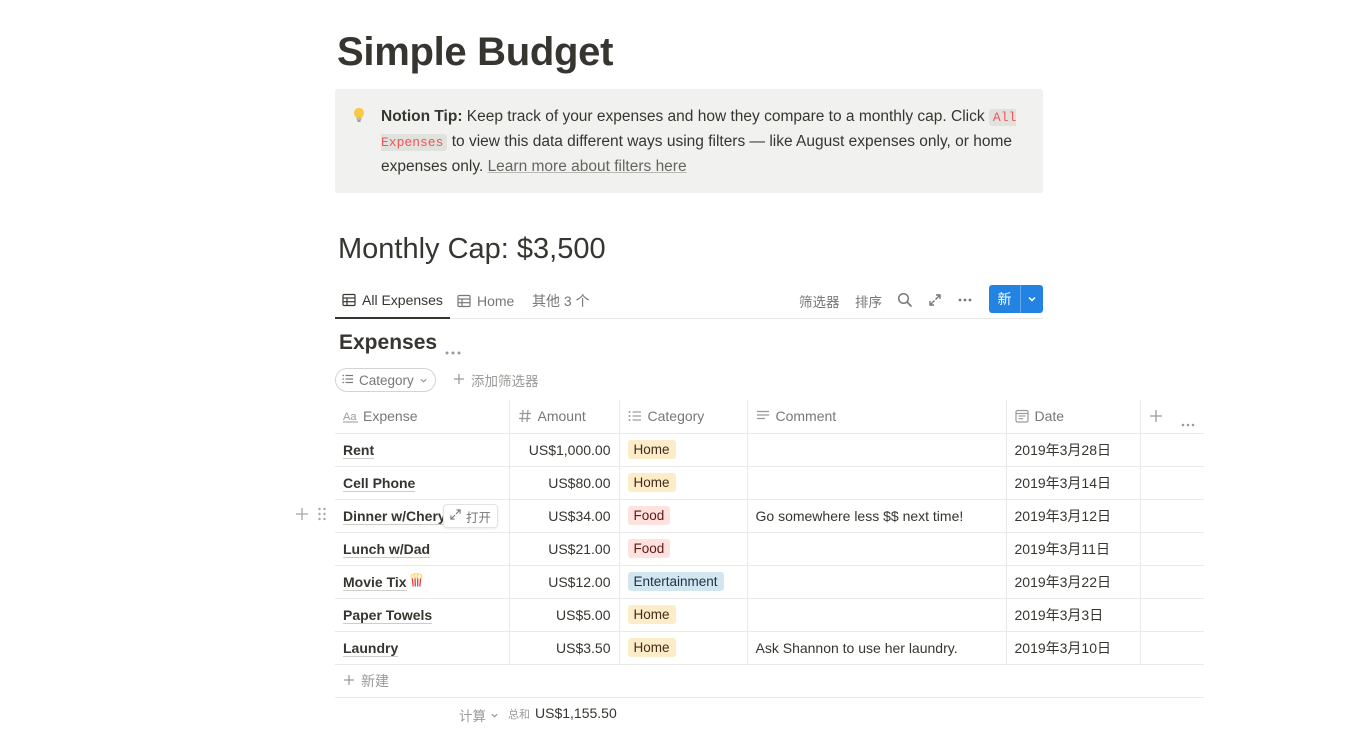  I want to click on sort-button: 排序, so click(868, 301).